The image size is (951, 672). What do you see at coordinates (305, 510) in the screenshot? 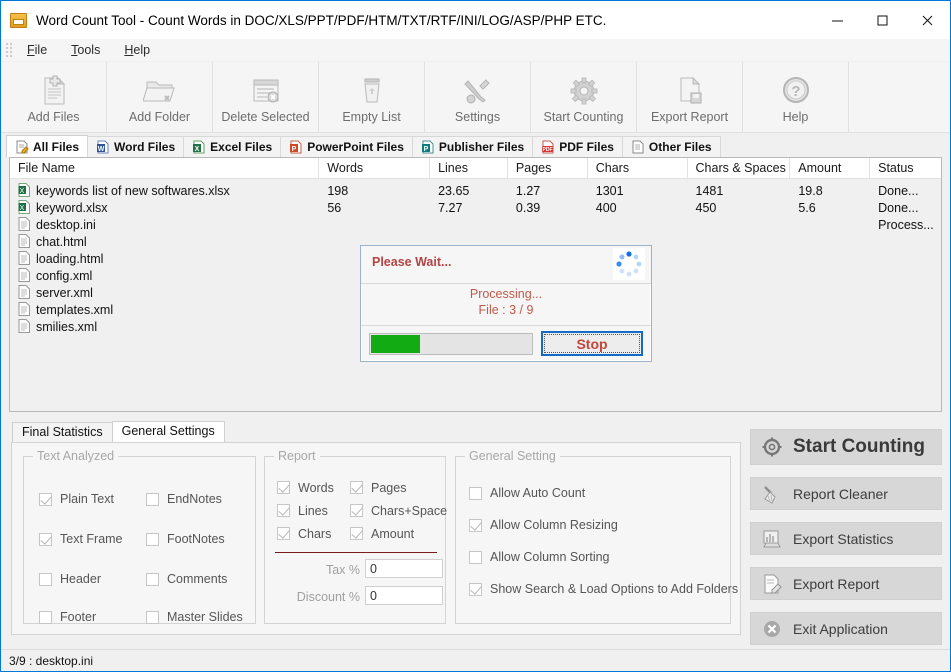
I see `checkbox-lines: Lines` at bounding box center [305, 510].